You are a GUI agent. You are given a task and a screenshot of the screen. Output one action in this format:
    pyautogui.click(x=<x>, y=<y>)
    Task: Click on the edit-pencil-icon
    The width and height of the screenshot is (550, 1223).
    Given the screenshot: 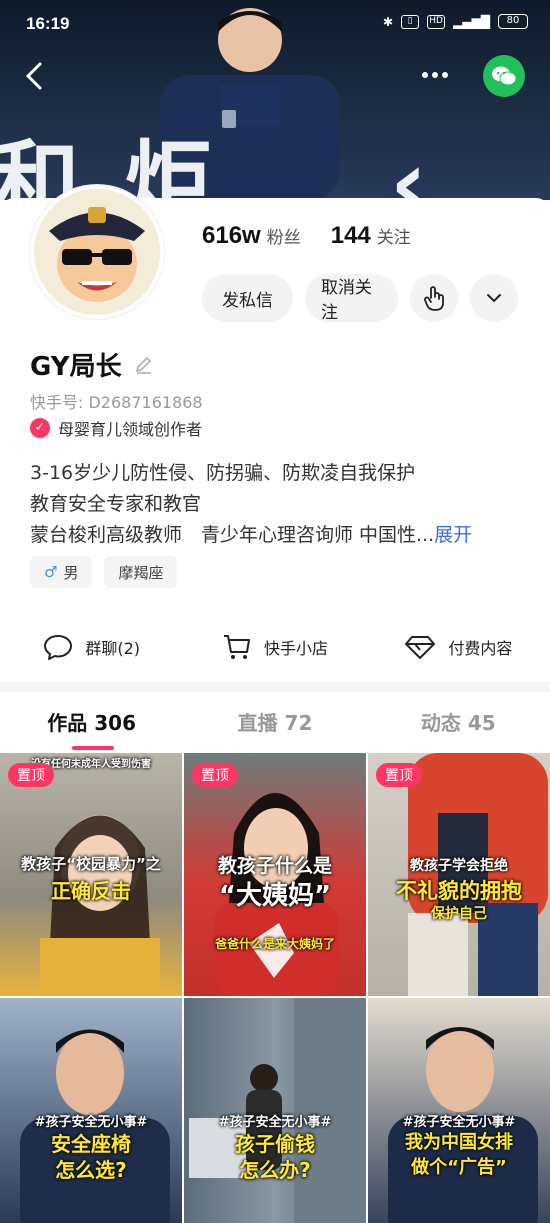 What is the action you would take?
    pyautogui.click(x=144, y=364)
    